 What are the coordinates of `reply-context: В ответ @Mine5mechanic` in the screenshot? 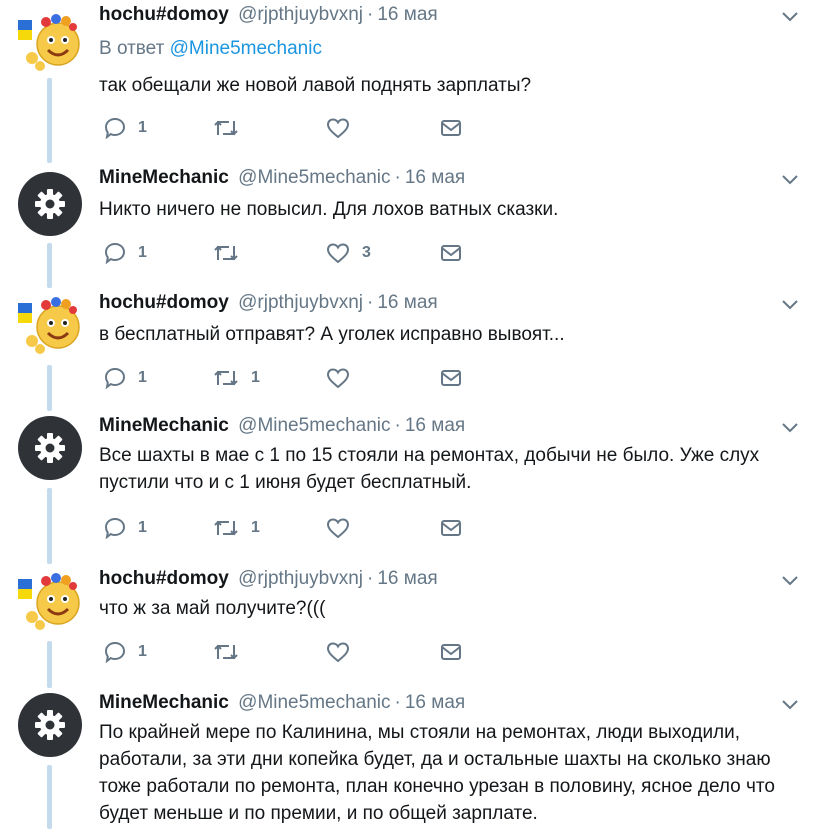 It's located at (210, 49).